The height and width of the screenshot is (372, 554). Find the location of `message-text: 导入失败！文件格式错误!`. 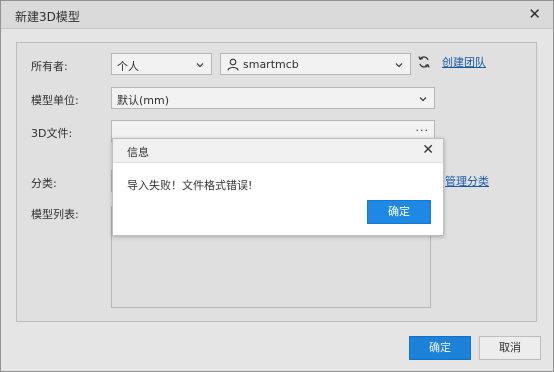

message-text: 导入失败！文件格式错误! is located at coordinates (190, 185).